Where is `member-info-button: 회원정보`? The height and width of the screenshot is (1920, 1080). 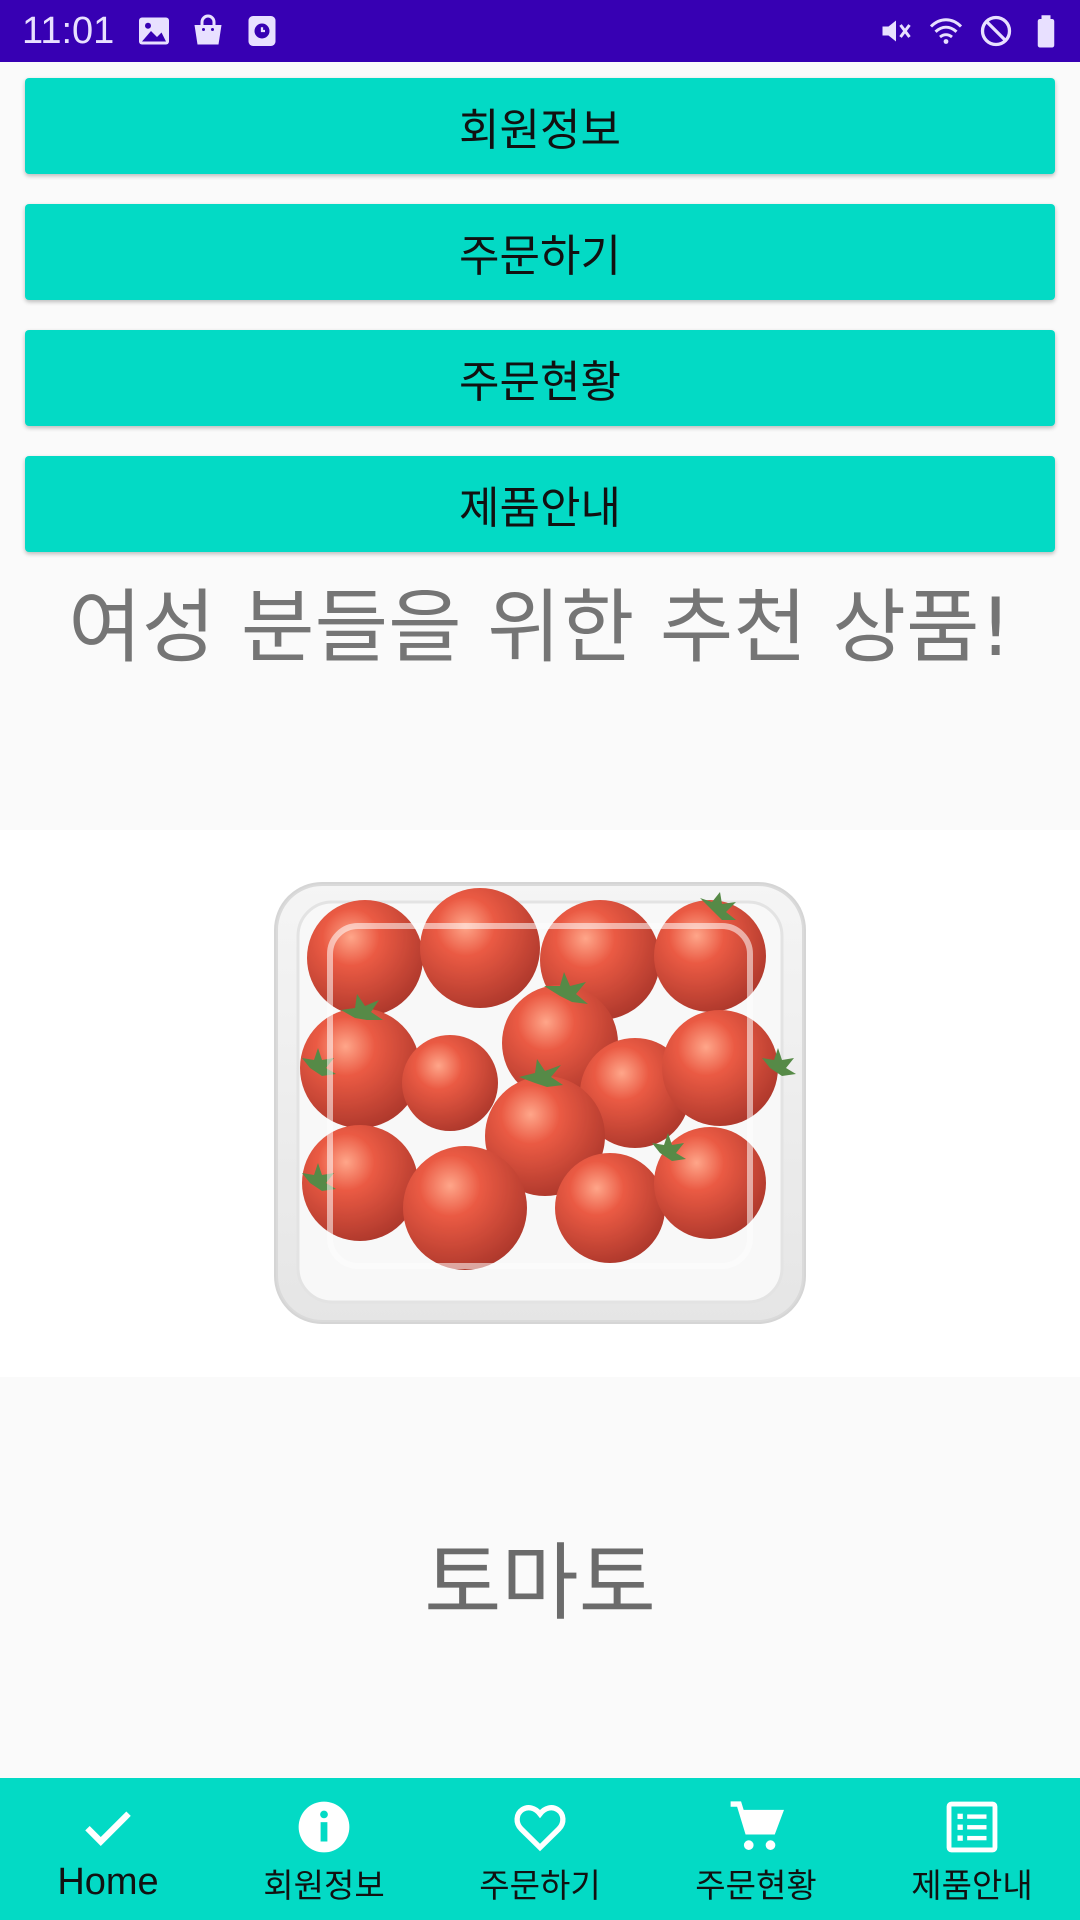
member-info-button: 회원정보 is located at coordinates (540, 126).